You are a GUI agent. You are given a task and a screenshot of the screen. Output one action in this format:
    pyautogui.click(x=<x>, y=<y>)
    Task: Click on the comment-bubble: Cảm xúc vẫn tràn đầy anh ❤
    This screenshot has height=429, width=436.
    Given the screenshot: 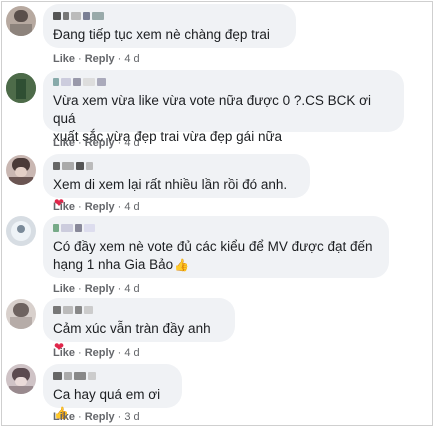 What is the action you would take?
    pyautogui.click(x=139, y=326)
    